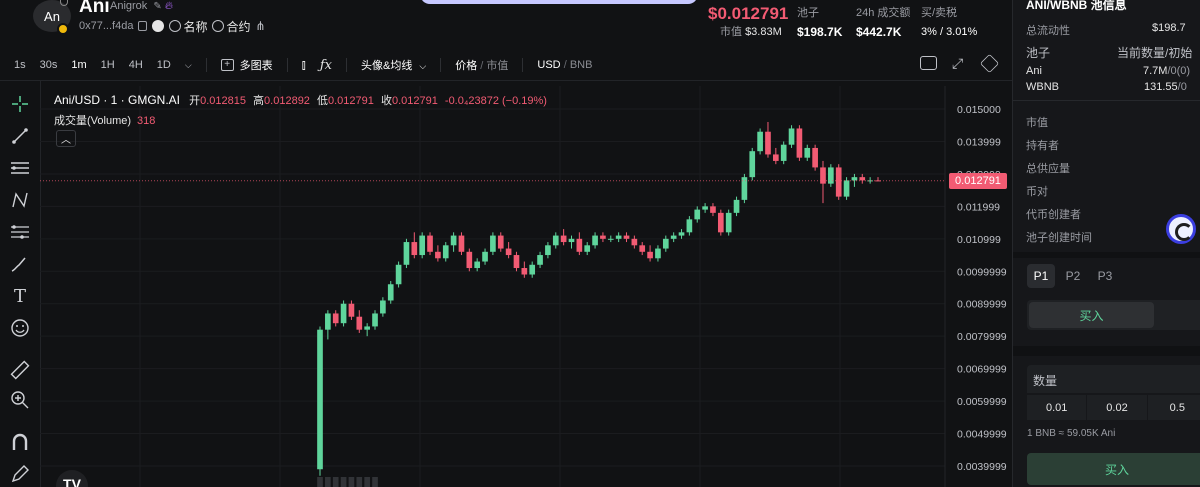  What do you see at coordinates (982, 467) in the screenshot?
I see `y-tick-label: 0.0039999` at bounding box center [982, 467].